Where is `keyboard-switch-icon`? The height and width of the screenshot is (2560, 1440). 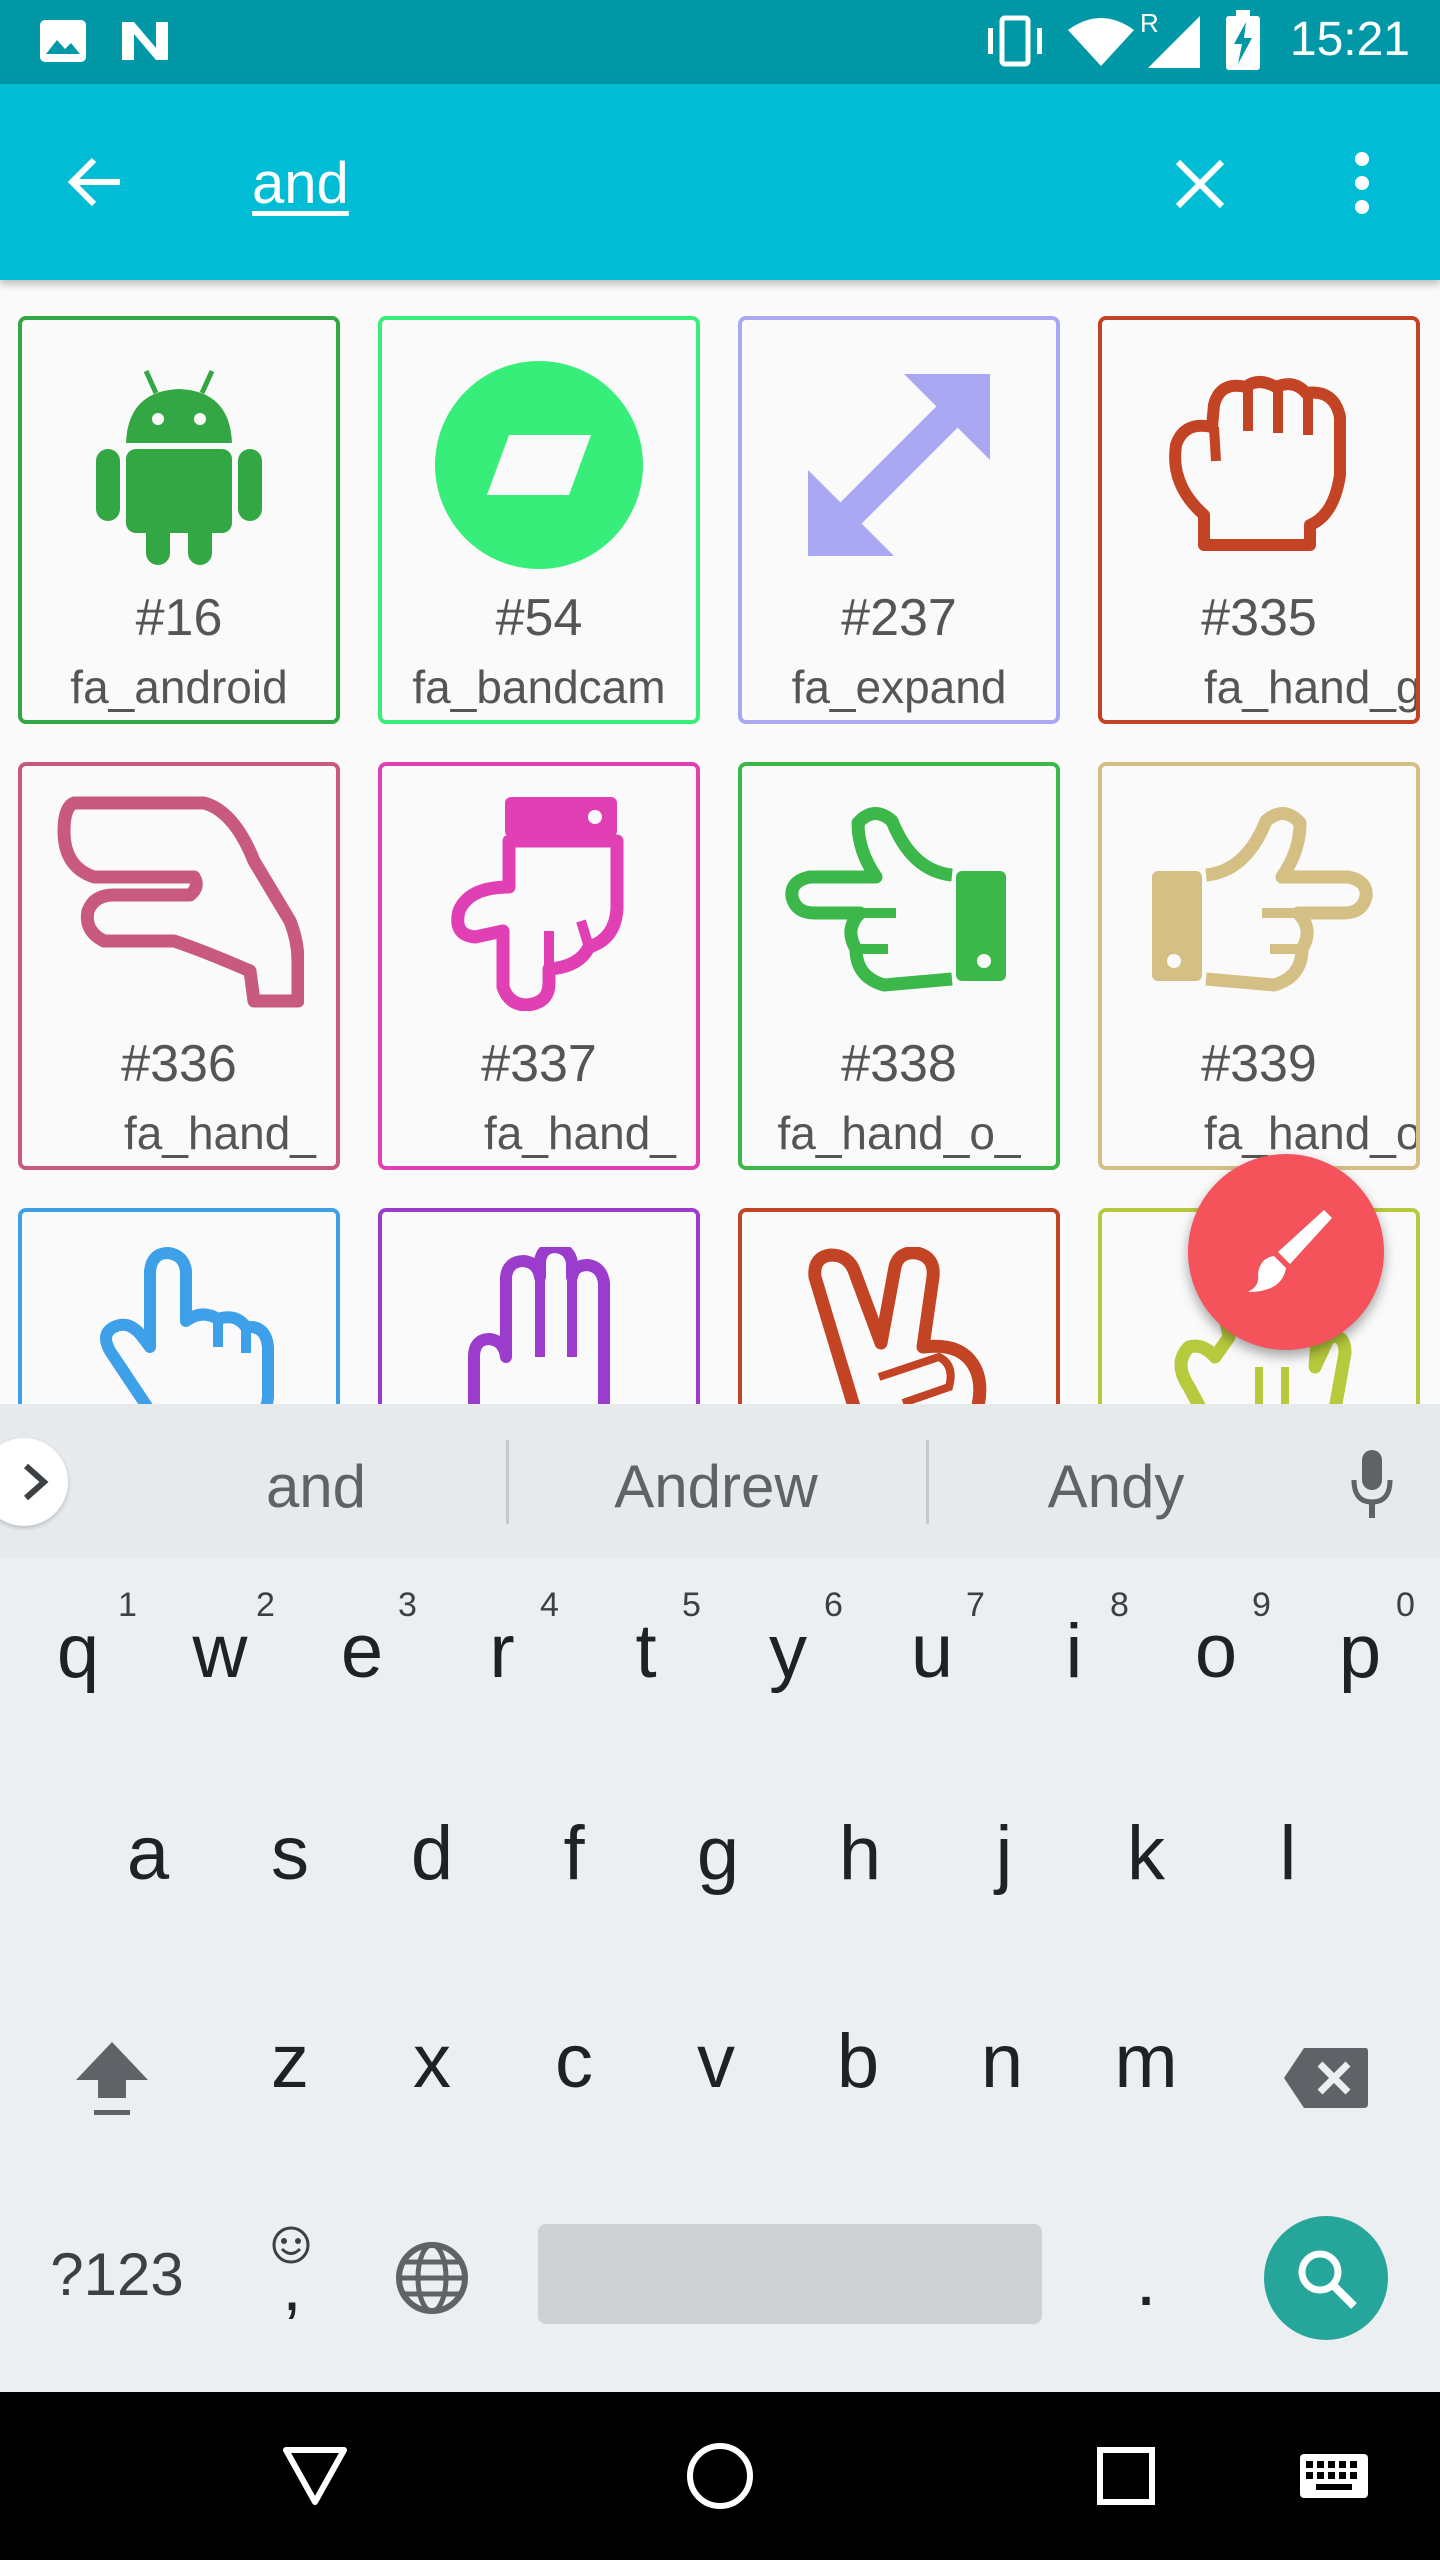
keyboard-switch-icon is located at coordinates (1334, 2476).